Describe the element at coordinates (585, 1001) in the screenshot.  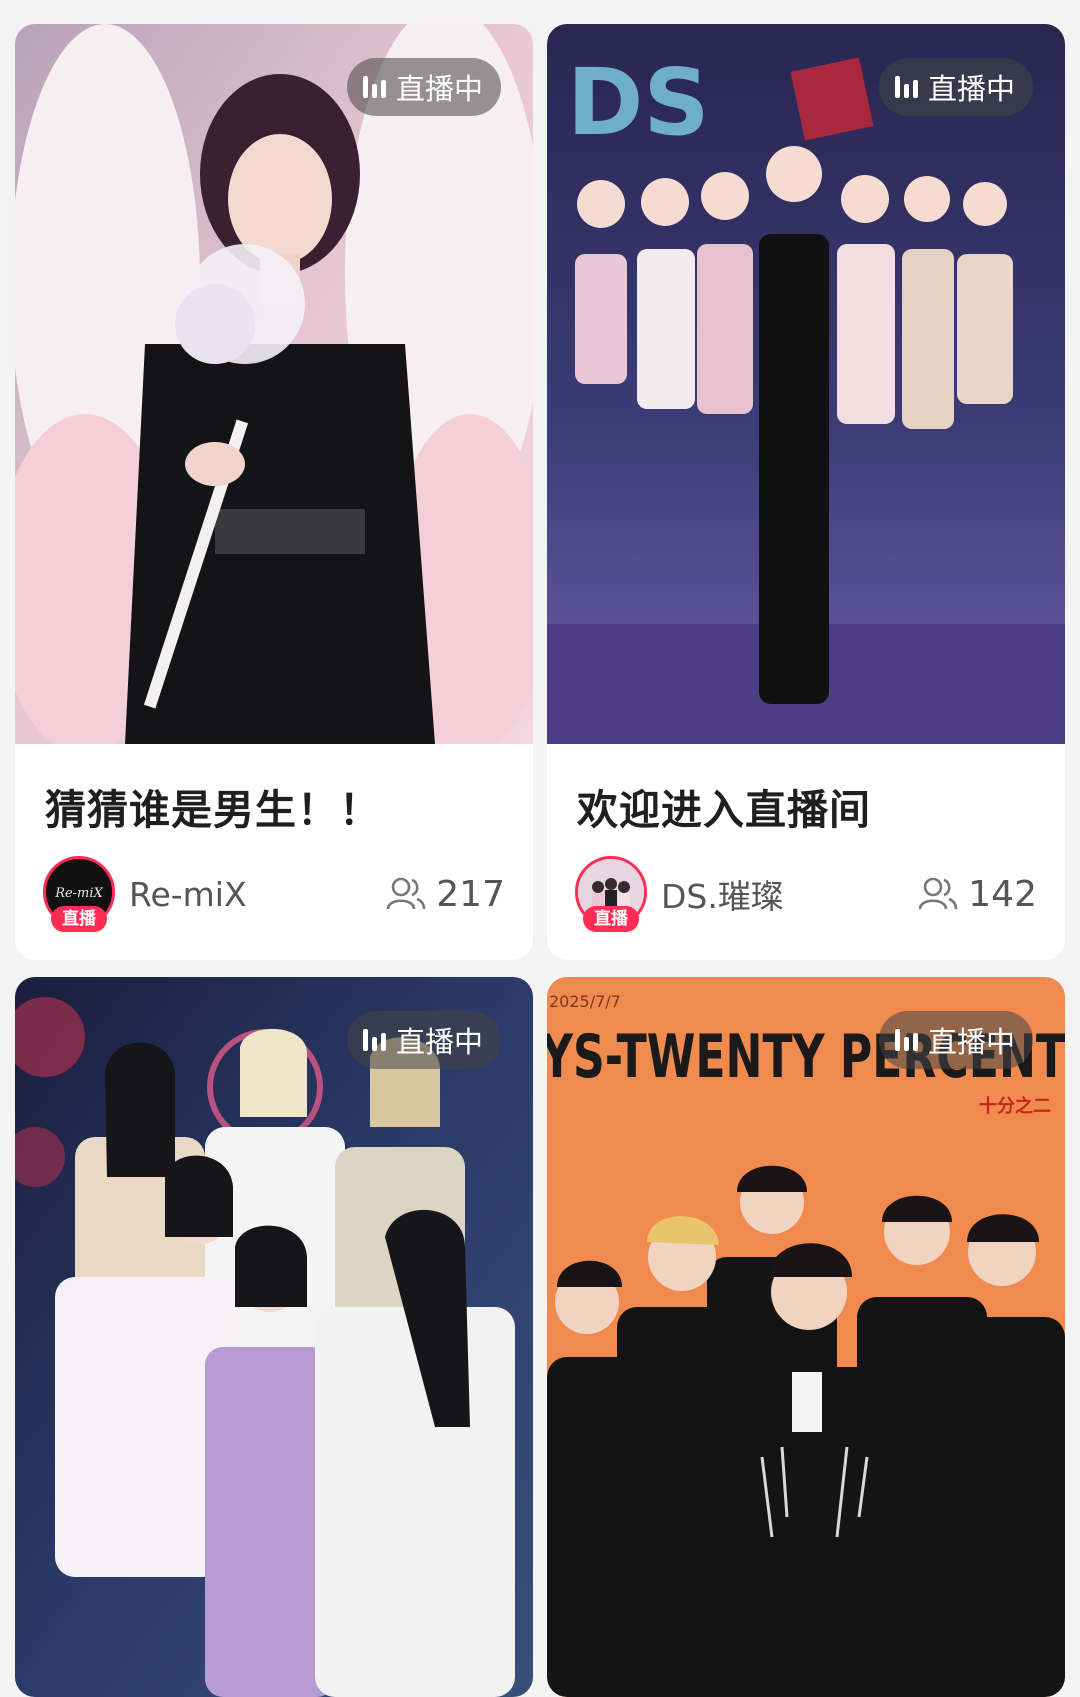
I see `svg-text: 2025/7/7` at that location.